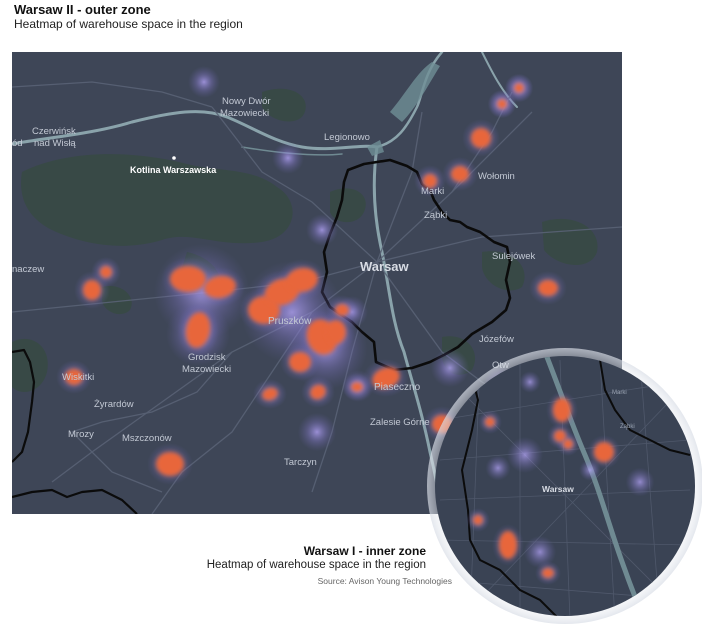  I want to click on label-zalesie: Zalesie Górne, so click(400, 422).